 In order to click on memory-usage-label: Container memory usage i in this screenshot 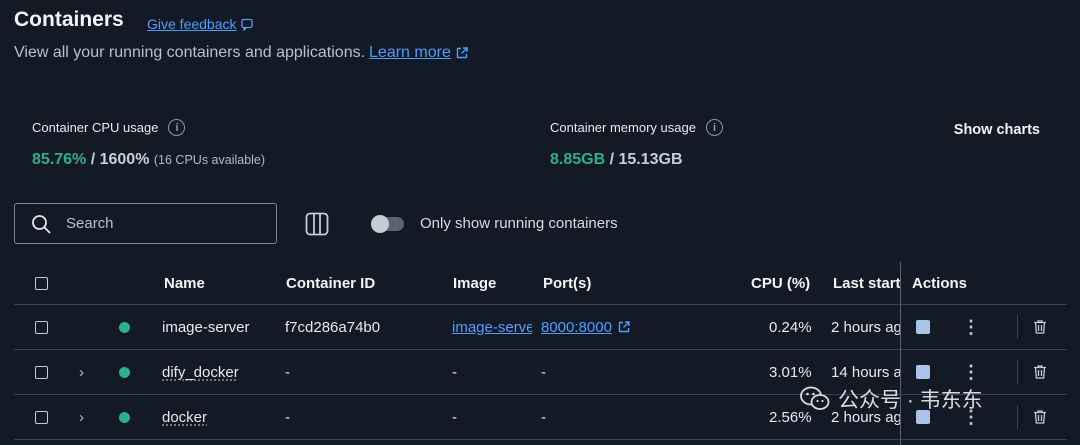, I will do `click(636, 127)`.